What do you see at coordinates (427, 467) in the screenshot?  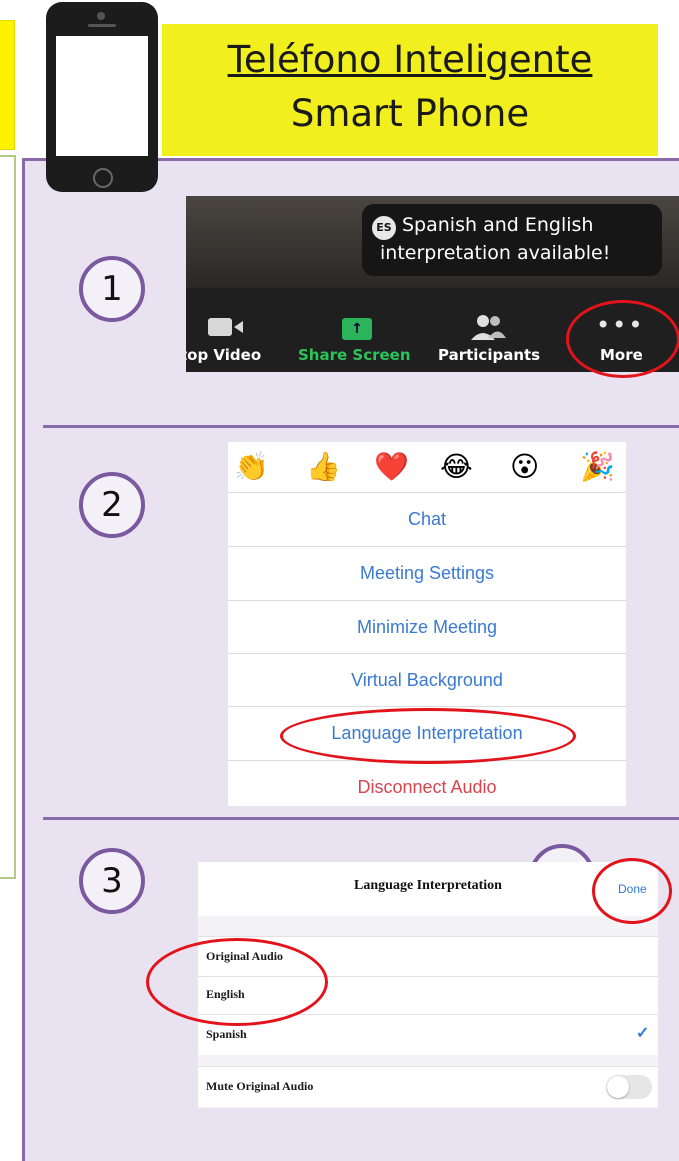 I see `reactions-row: 👏 👍 ❤️ 😂 😮 🎉` at bounding box center [427, 467].